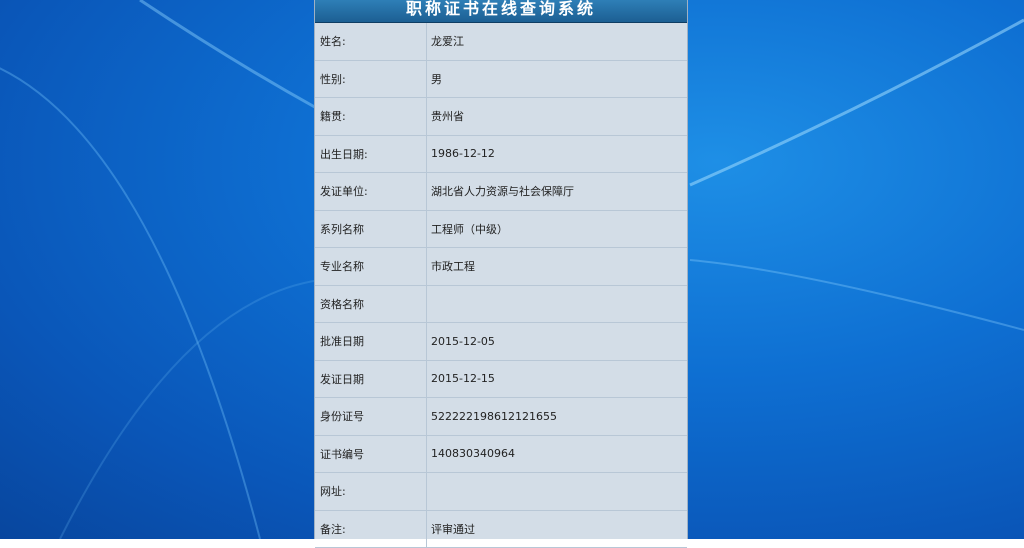  What do you see at coordinates (371, 379) in the screenshot?
I see `row-label: 发证日期` at bounding box center [371, 379].